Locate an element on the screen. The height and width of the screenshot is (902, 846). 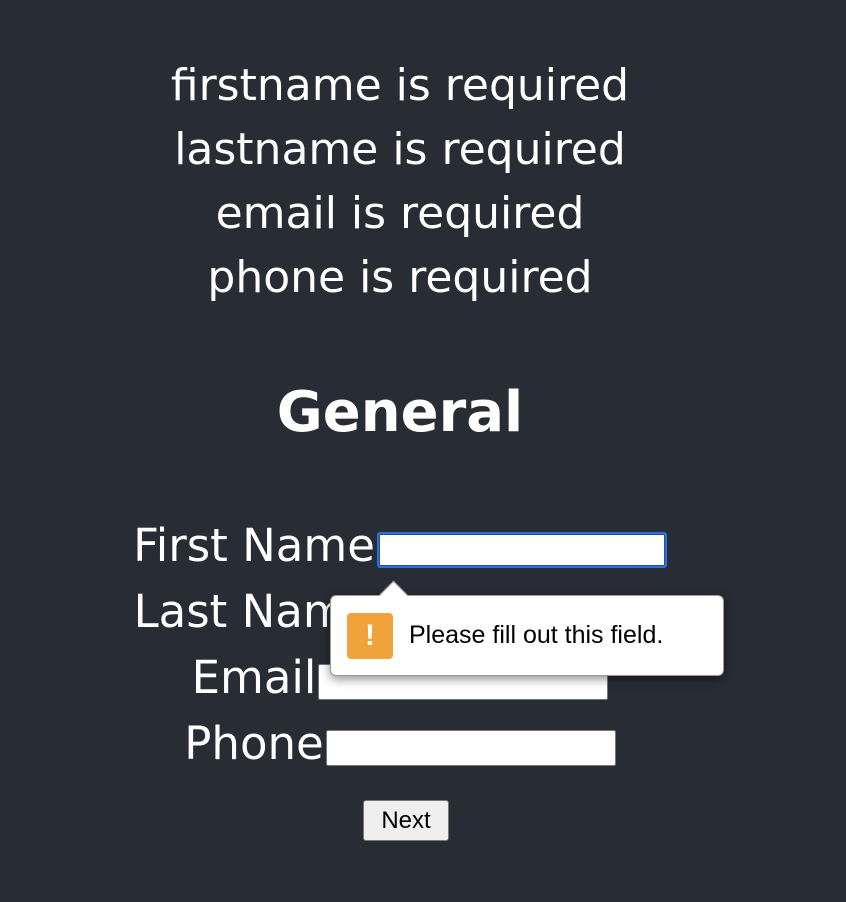
phone-input is located at coordinates (470, 748).